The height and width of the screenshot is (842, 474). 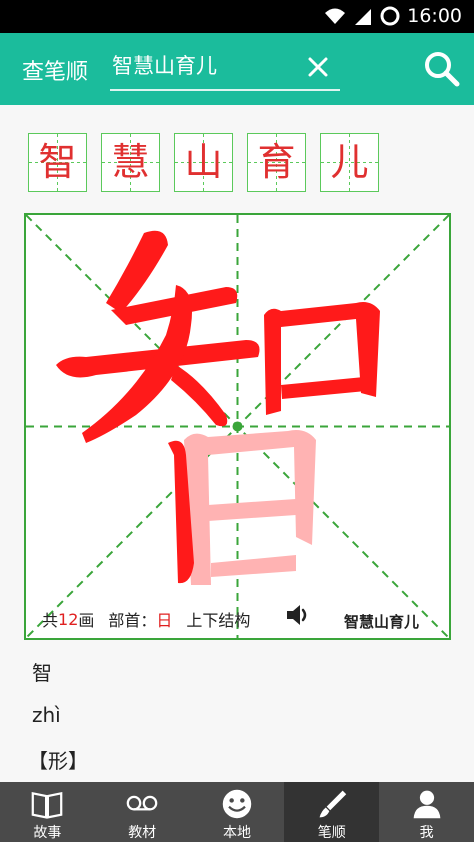 I want to click on person-icon, so click(x=426, y=804).